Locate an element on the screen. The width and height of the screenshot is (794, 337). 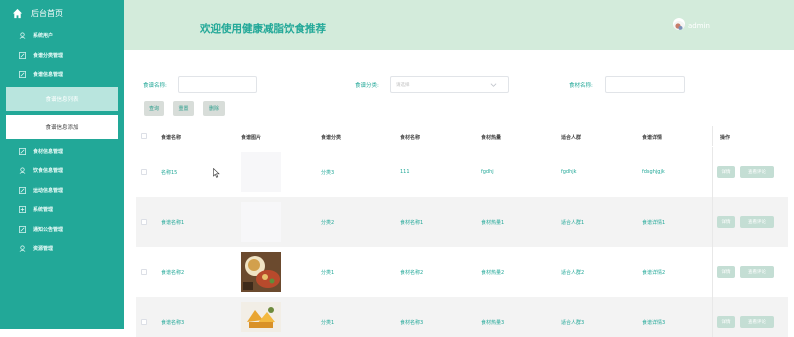
select-all-checkbox is located at coordinates (144, 136).